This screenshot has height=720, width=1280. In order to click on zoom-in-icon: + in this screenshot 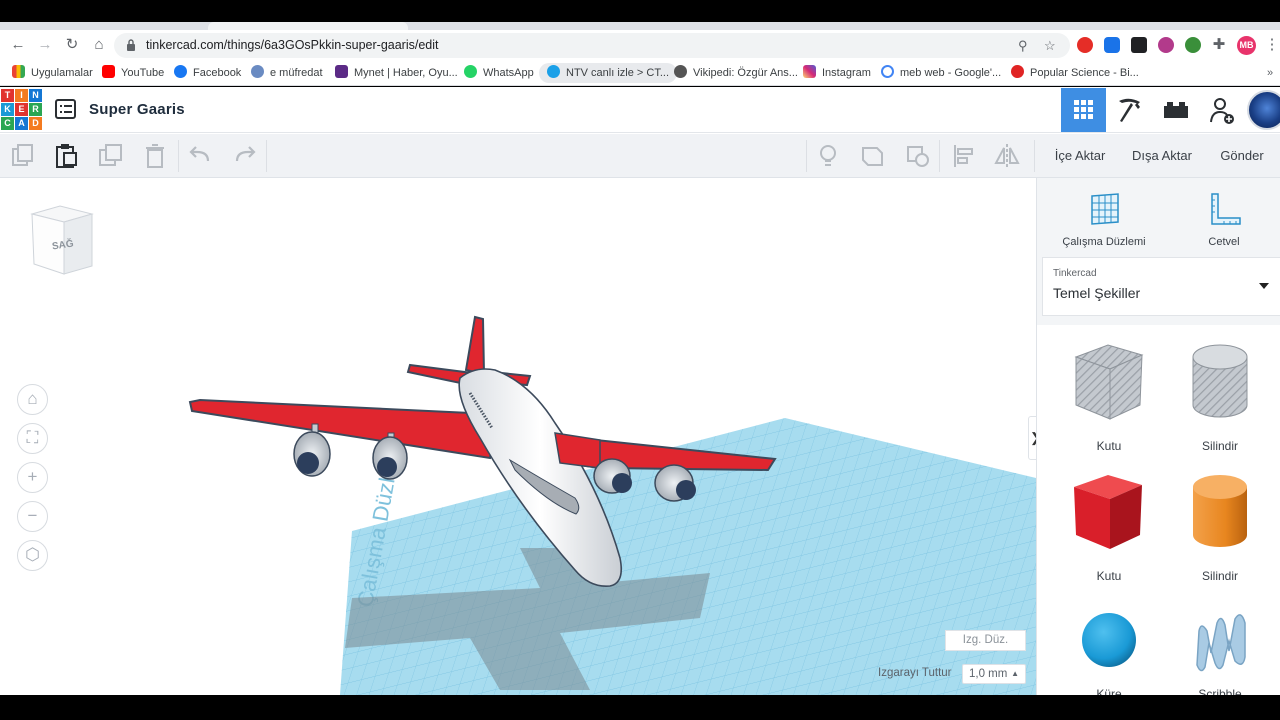, I will do `click(32, 477)`.